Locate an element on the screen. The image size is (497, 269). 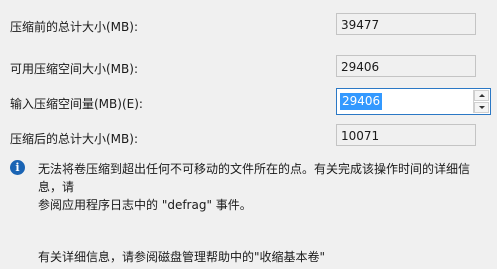
info-message-line-1: 无法将卷压缩到超出任何不可移动的文件所在的点。有关完成该操作时间的详细信息，请 is located at coordinates (254, 178).